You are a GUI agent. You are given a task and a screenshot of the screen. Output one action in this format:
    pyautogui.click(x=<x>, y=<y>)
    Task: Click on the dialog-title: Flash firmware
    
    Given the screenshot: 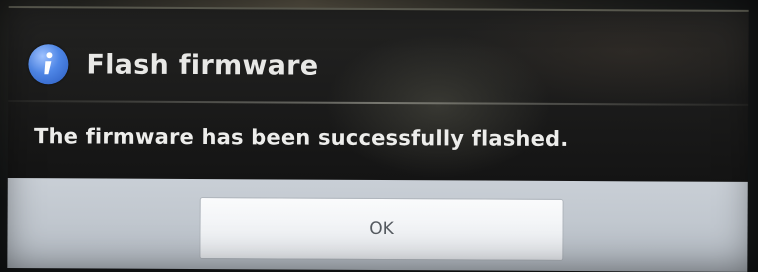 What is the action you would take?
    pyautogui.click(x=202, y=65)
    